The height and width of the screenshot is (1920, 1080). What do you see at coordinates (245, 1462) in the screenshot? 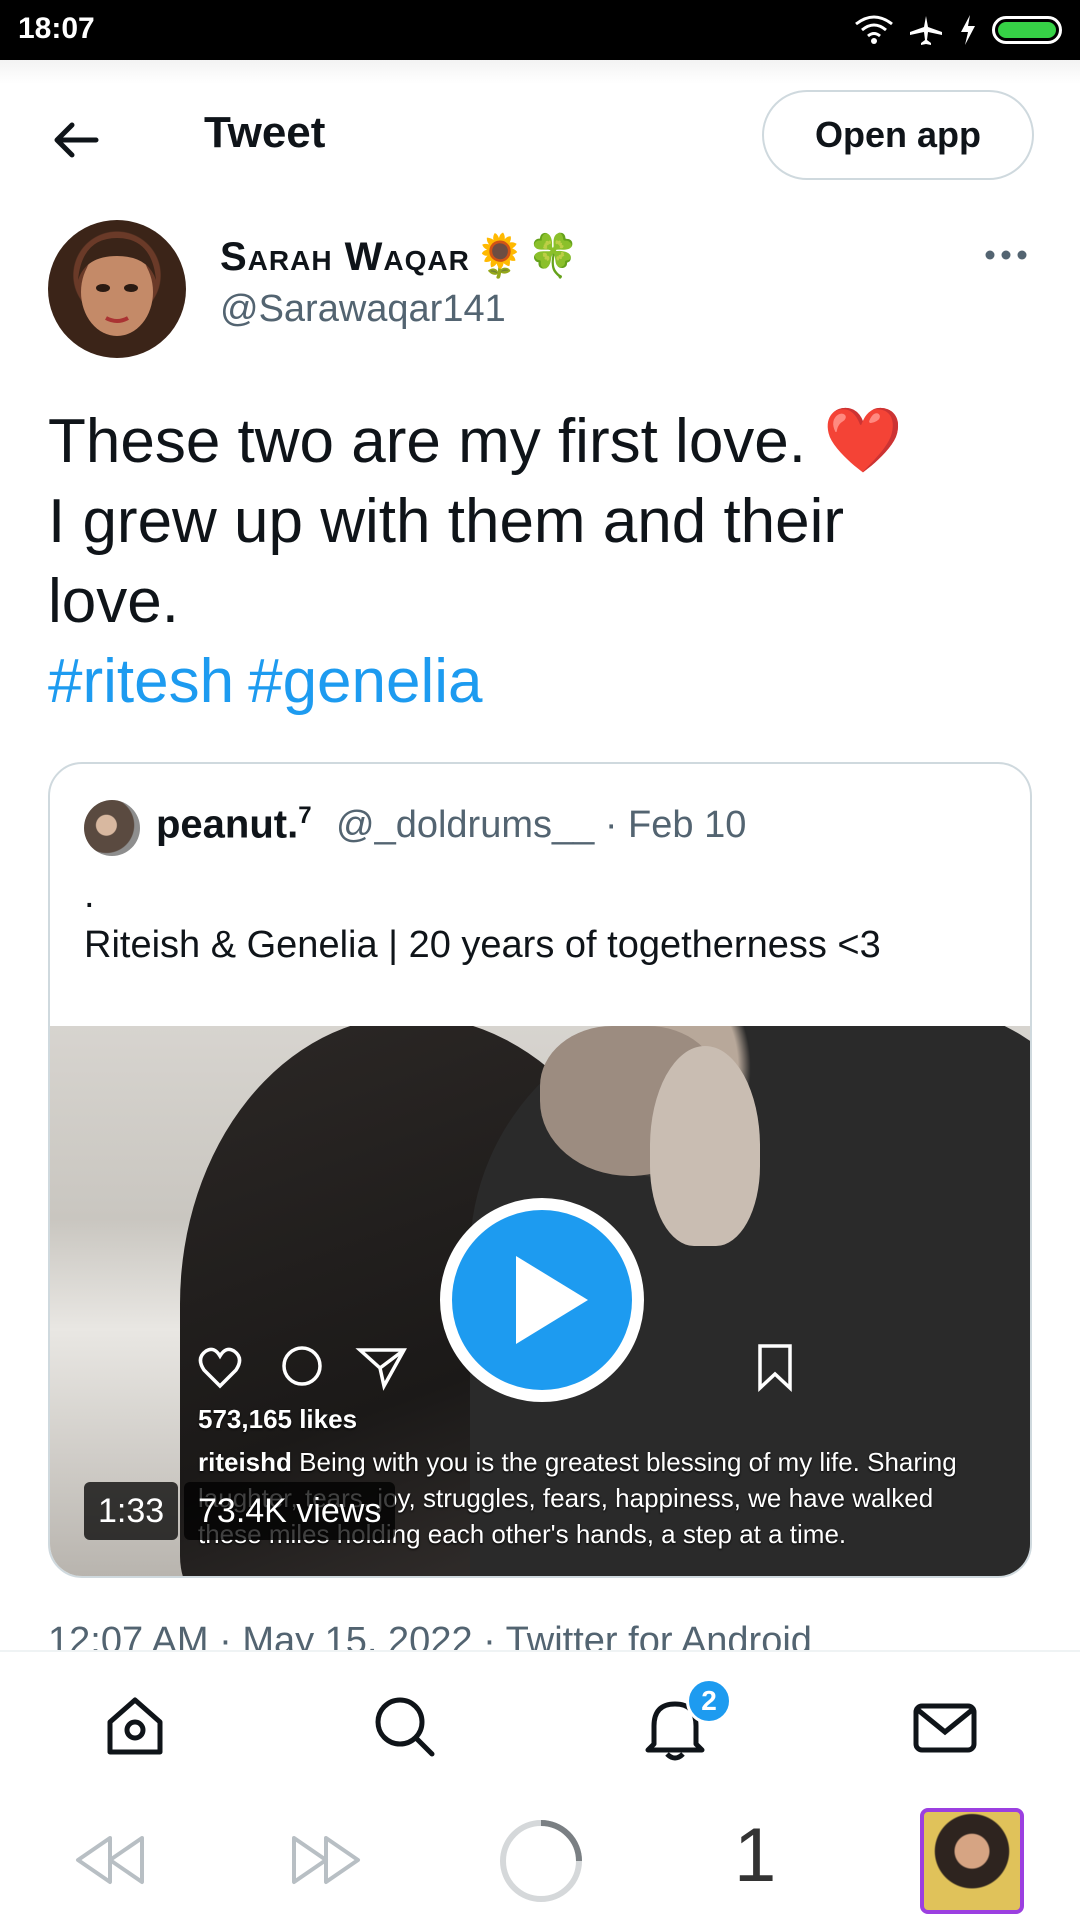
I see `video-overlay-user: riteishd` at bounding box center [245, 1462].